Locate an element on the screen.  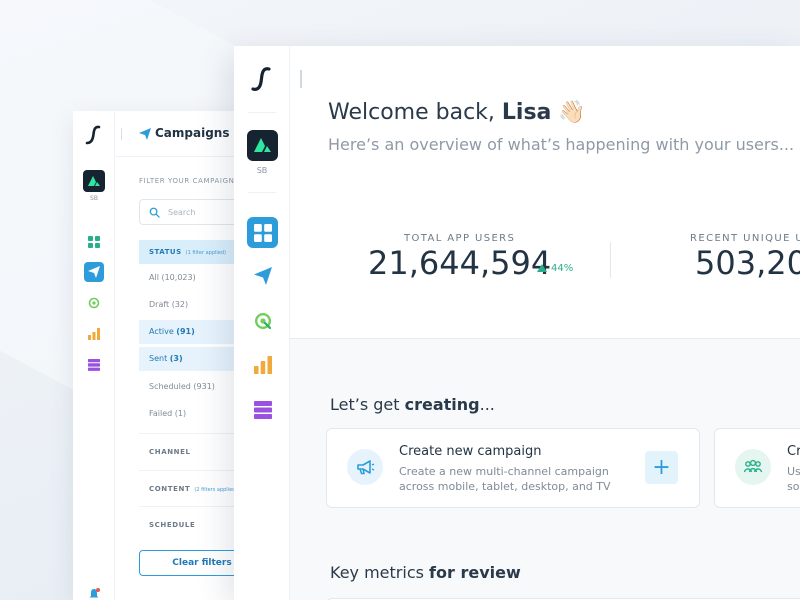
create-segment-card: Cr Us so is located at coordinates (757, 468).